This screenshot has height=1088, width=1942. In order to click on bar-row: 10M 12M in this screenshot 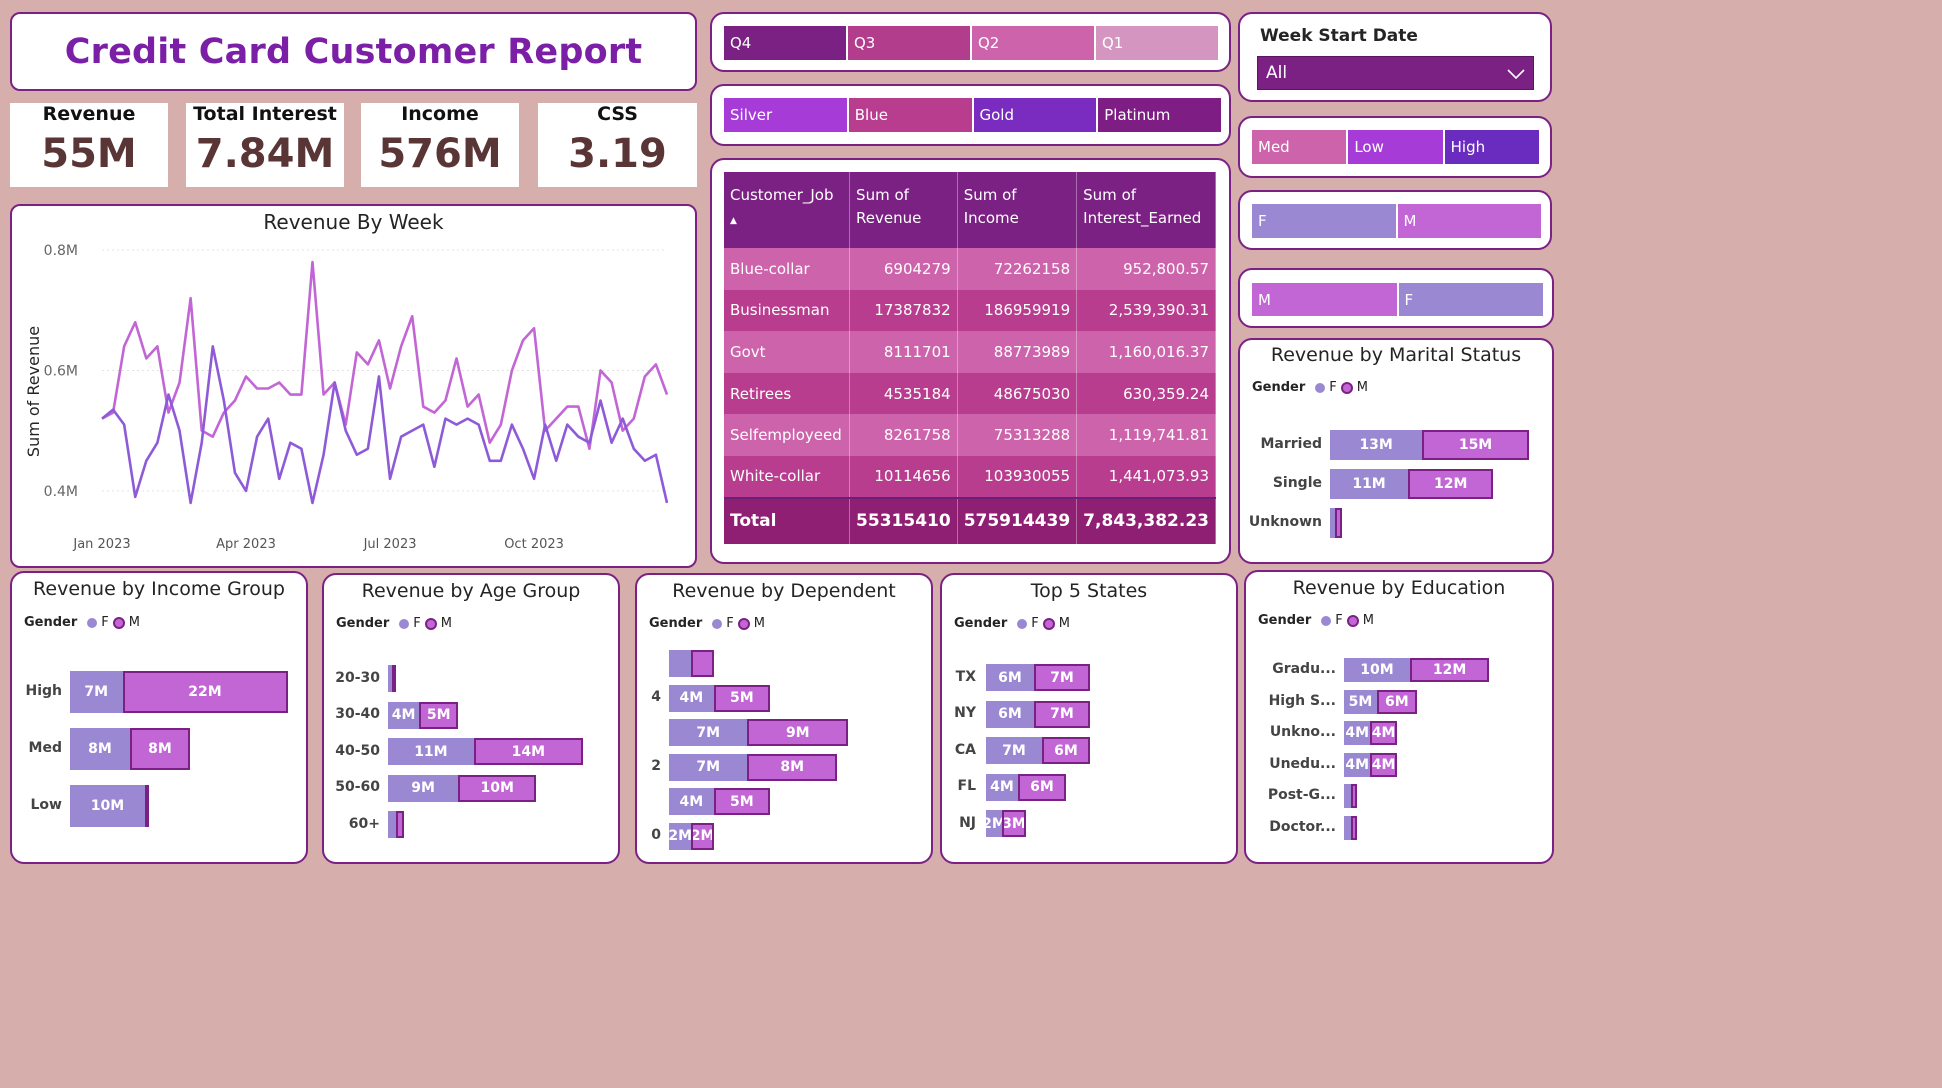, I will do `click(1417, 670)`.